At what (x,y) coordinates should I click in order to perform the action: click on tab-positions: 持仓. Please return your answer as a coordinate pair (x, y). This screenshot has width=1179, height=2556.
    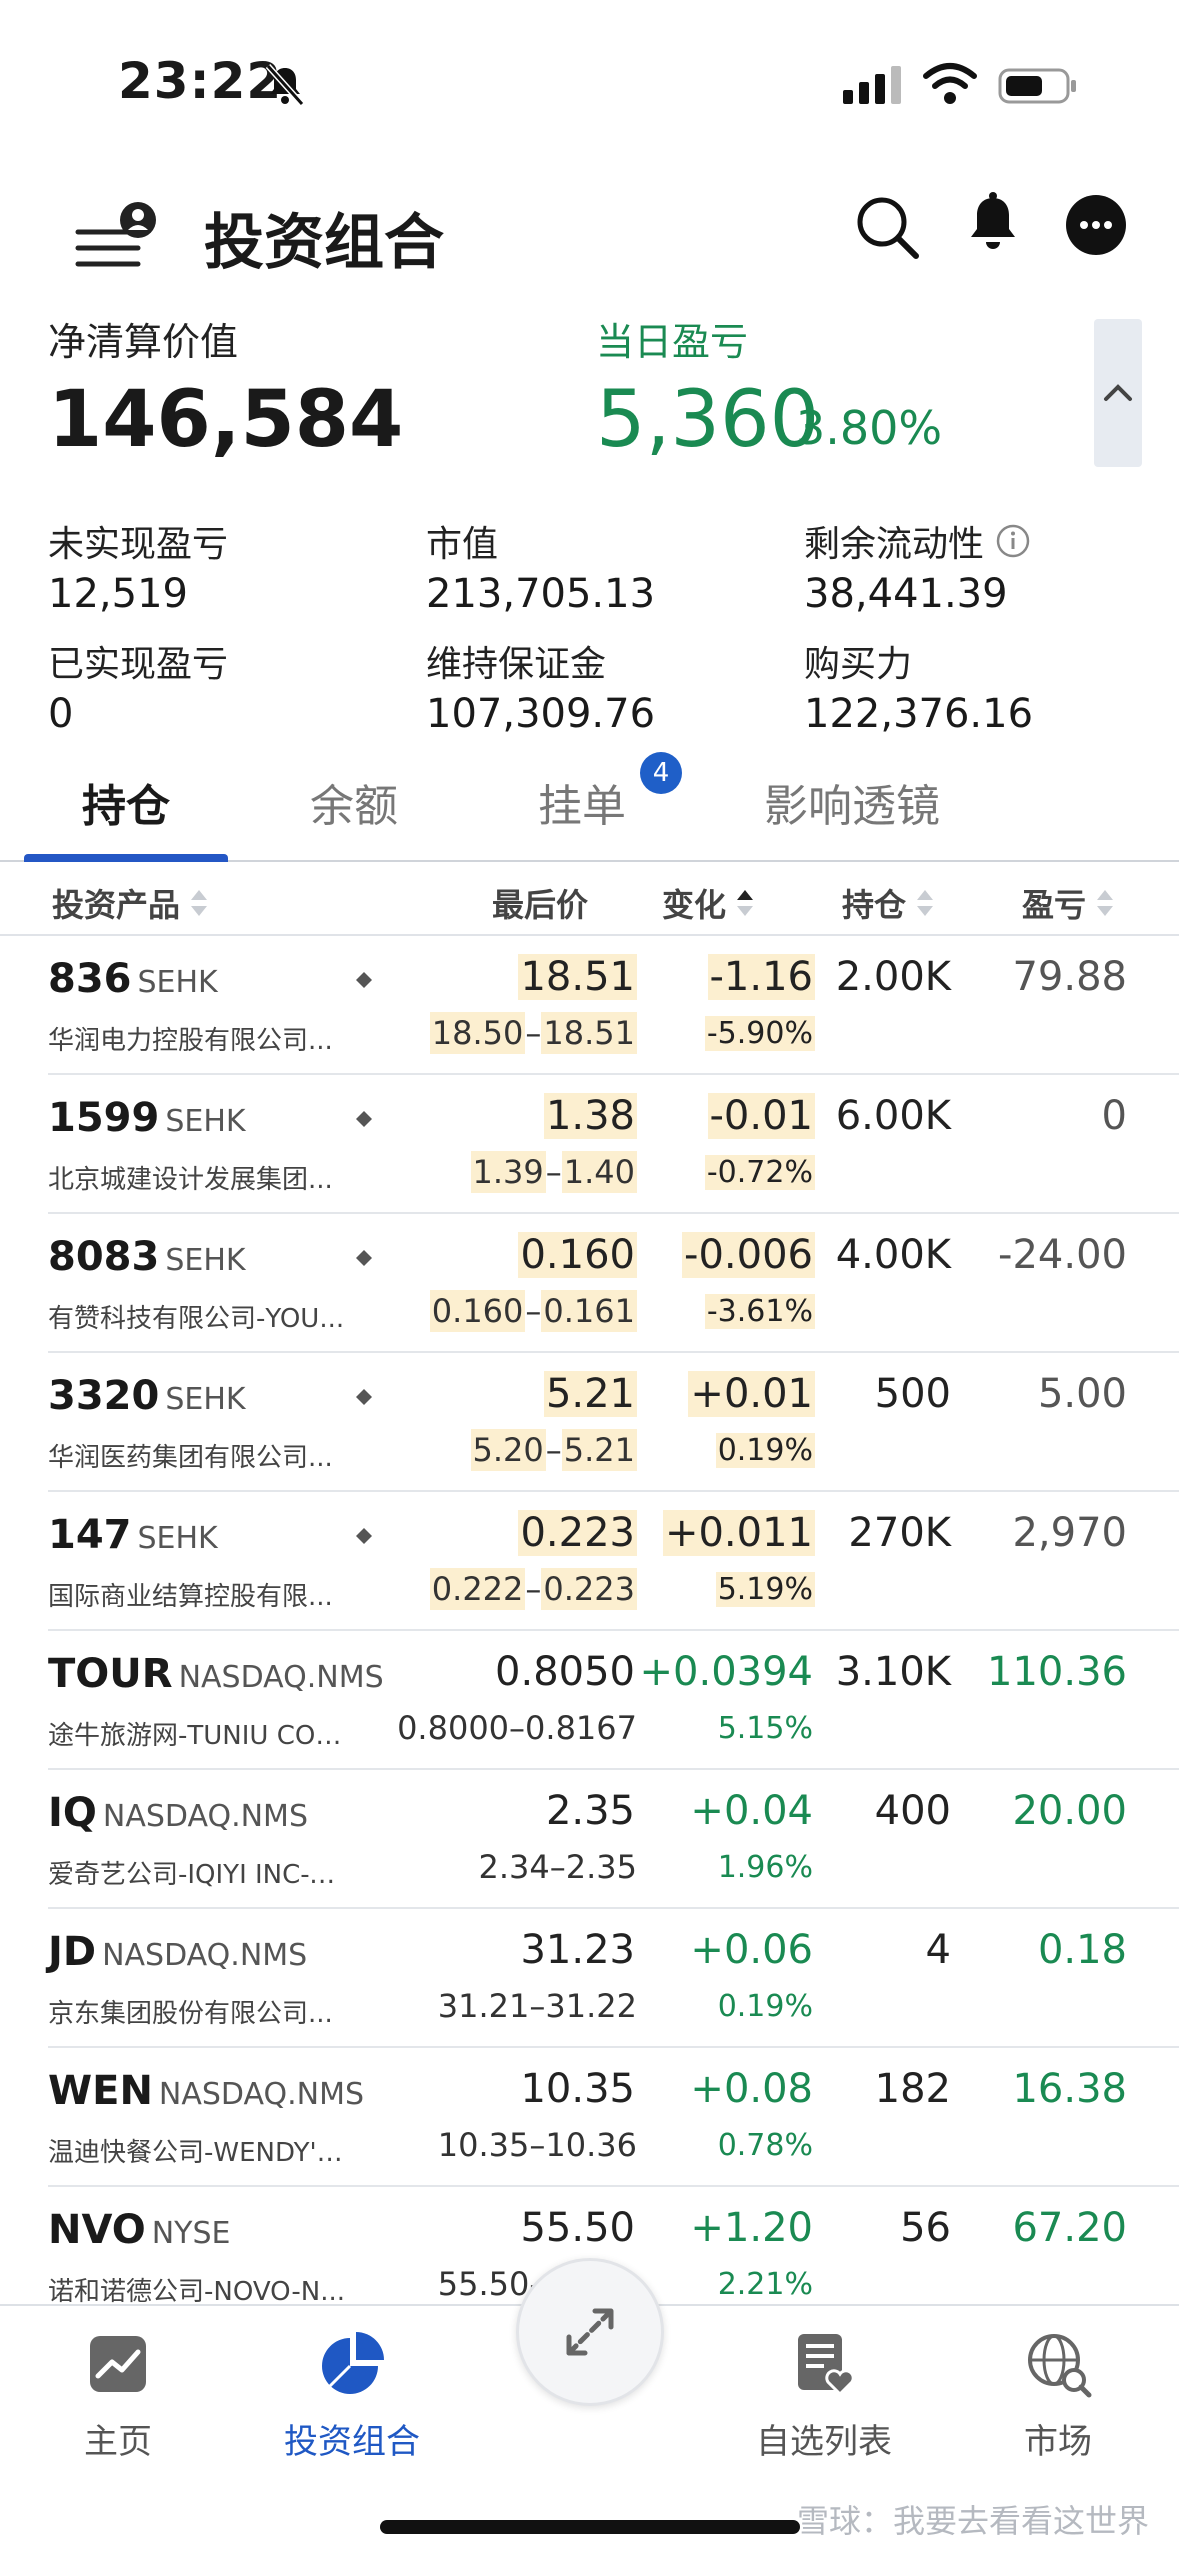
    Looking at the image, I should click on (126, 802).